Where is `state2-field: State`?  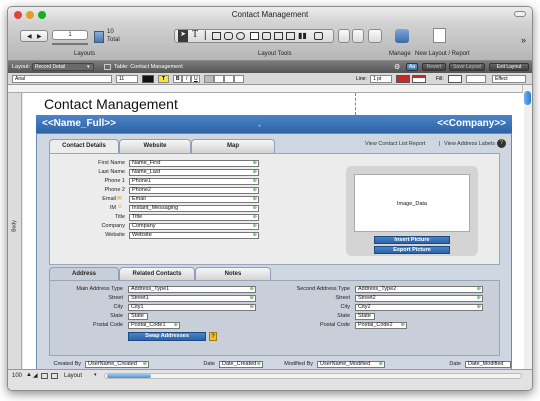 state2-field: State is located at coordinates (365, 316).